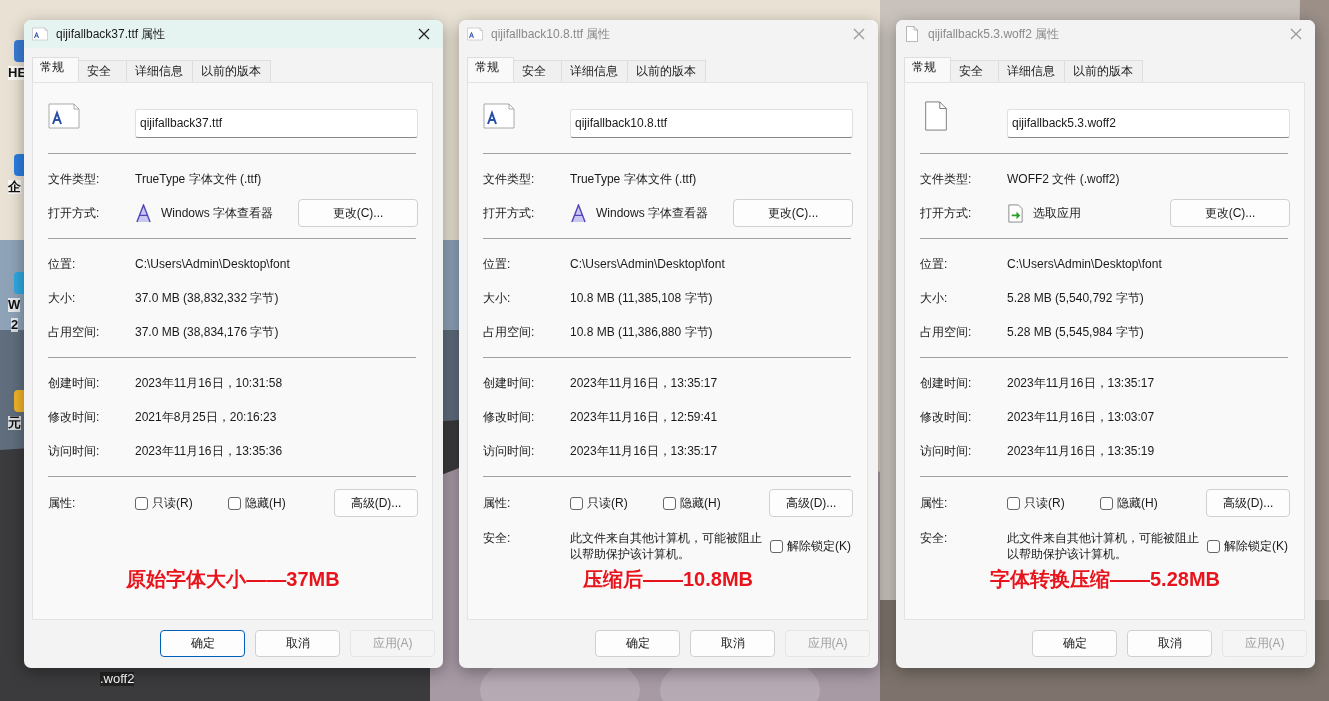 This screenshot has width=1329, height=701. I want to click on desktop-icon-label: 元, so click(14, 423).